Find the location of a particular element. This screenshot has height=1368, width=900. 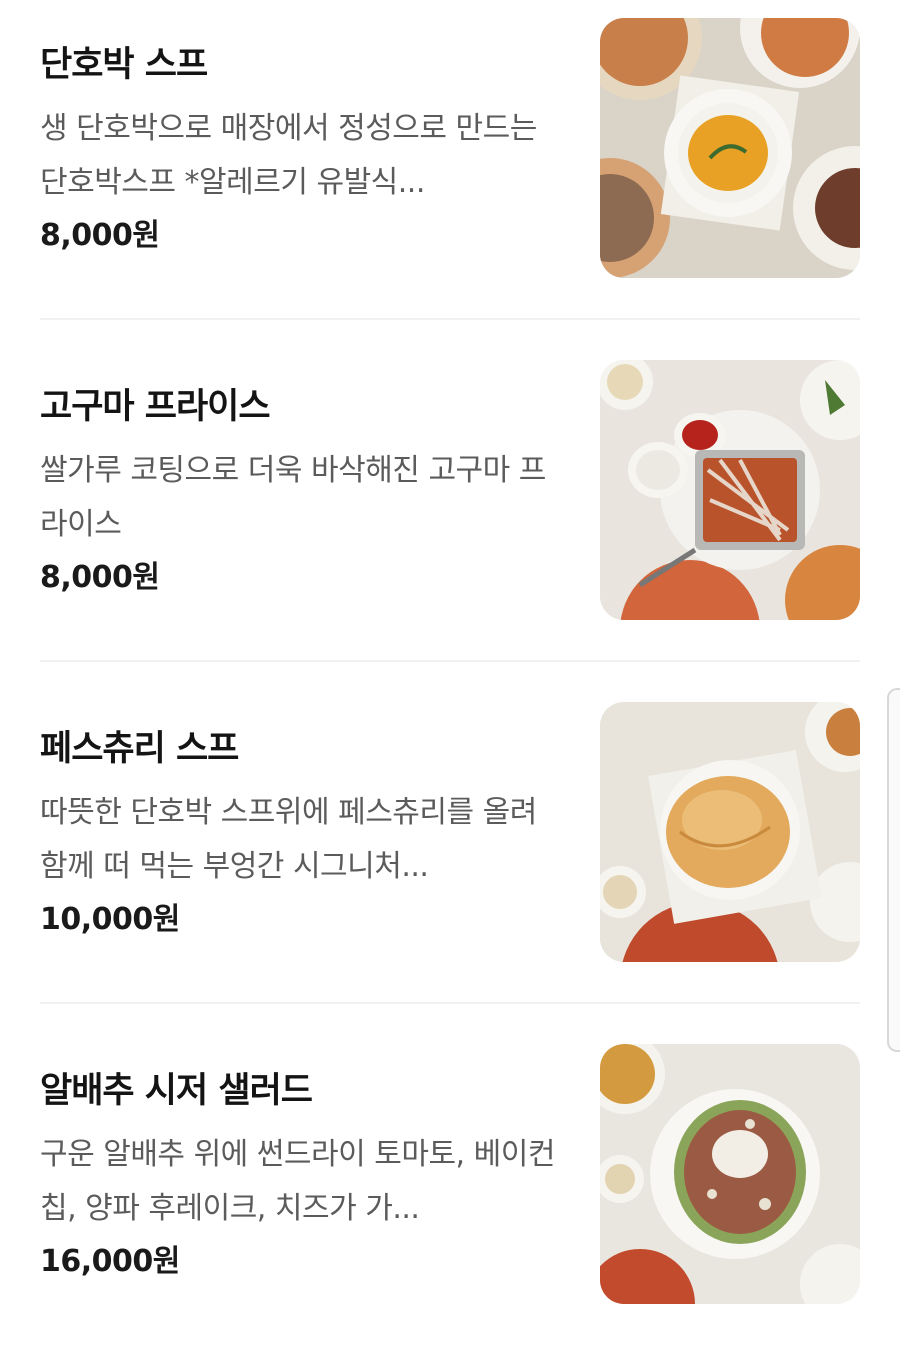

menu-item-price: 10,000원 is located at coordinates (110, 919).